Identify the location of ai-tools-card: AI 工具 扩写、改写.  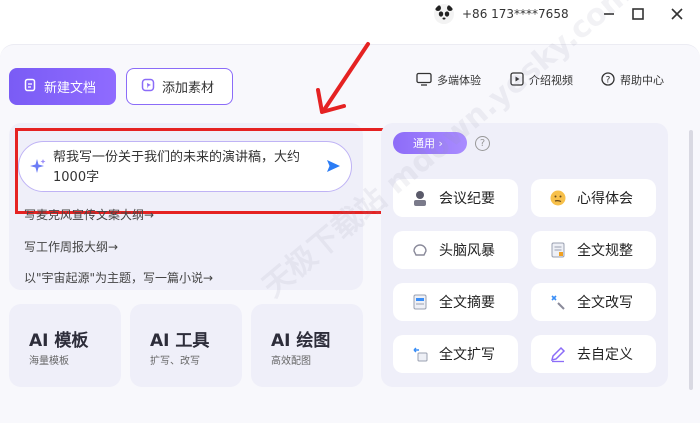
(186, 345).